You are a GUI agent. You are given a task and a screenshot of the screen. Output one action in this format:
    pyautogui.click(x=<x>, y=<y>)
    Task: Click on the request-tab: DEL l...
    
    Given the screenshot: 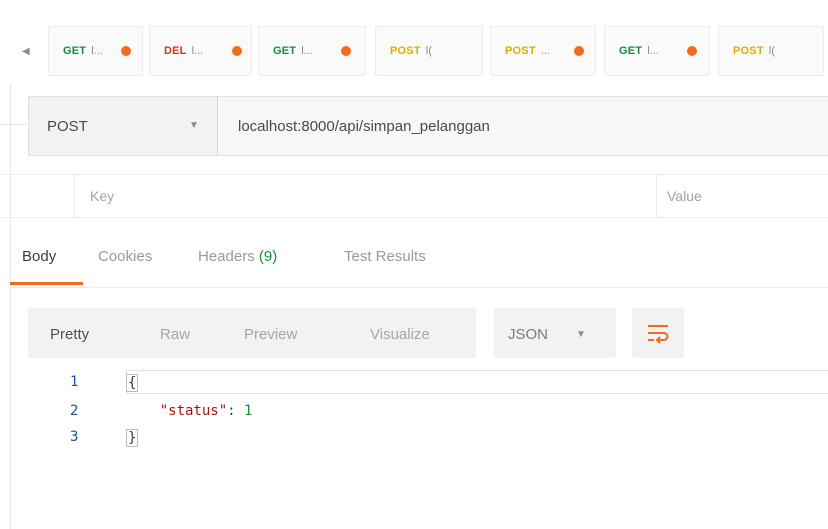 What is the action you would take?
    pyautogui.click(x=200, y=51)
    